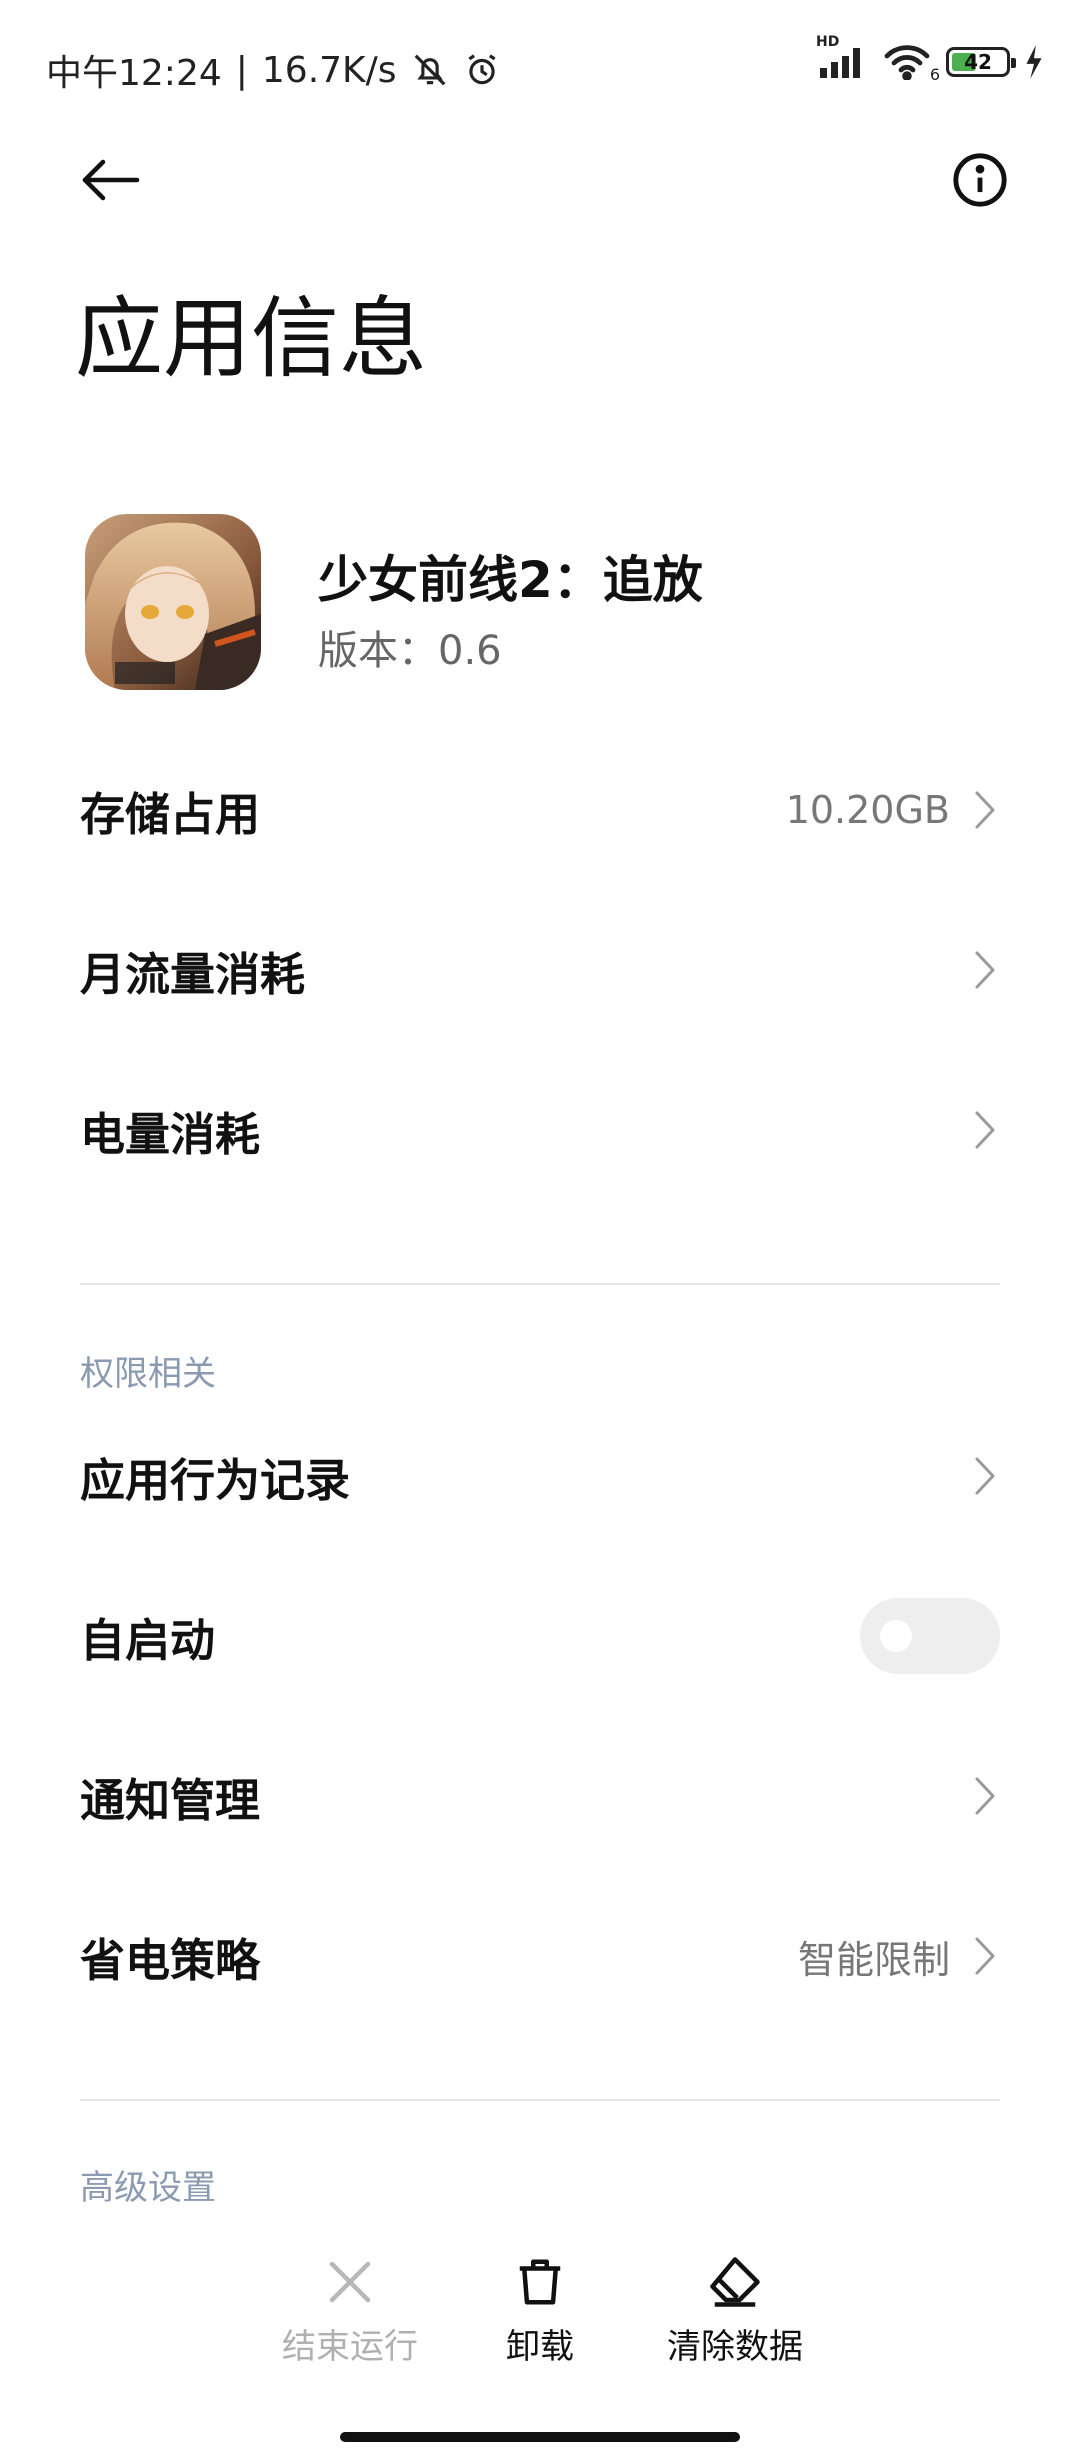  I want to click on arrow-left-icon, so click(111, 180).